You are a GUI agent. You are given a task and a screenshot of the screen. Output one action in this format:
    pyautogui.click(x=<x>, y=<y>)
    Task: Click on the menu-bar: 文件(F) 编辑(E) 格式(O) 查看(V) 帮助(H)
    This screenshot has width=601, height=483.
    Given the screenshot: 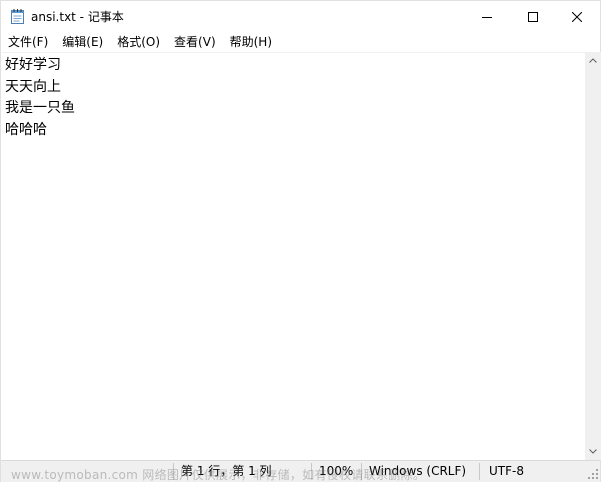 What is the action you would take?
    pyautogui.click(x=300, y=42)
    